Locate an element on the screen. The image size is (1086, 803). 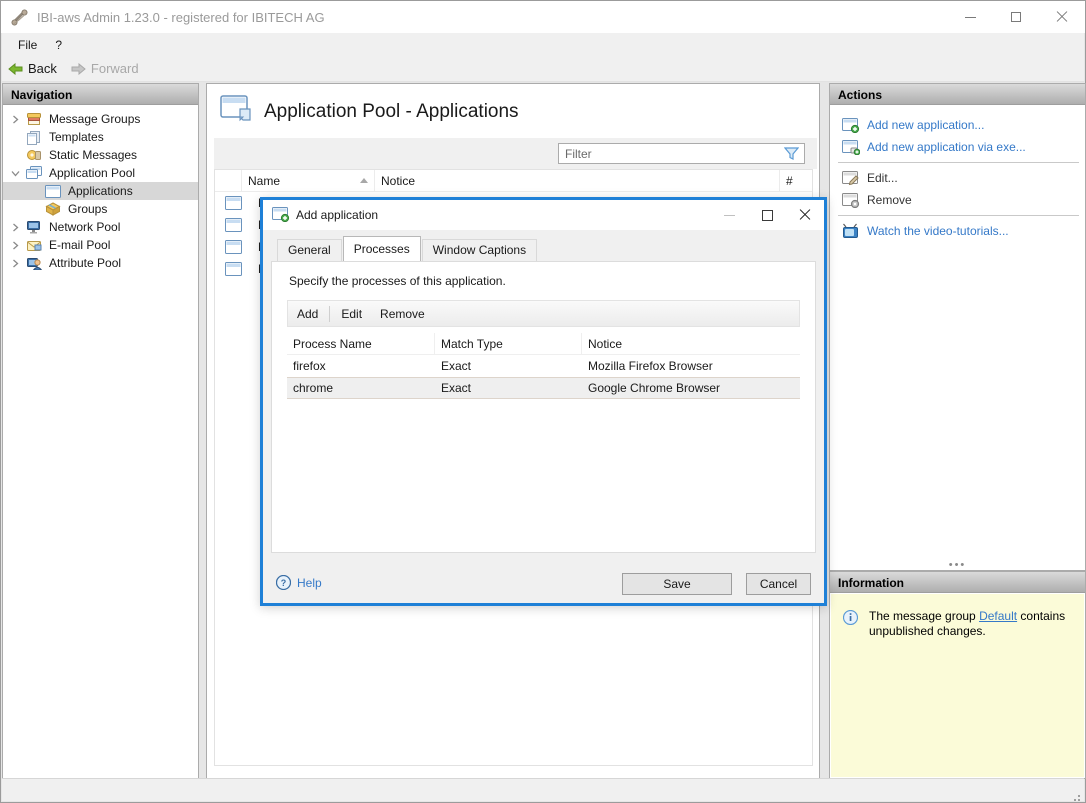
filter-icon is located at coordinates (791, 153).